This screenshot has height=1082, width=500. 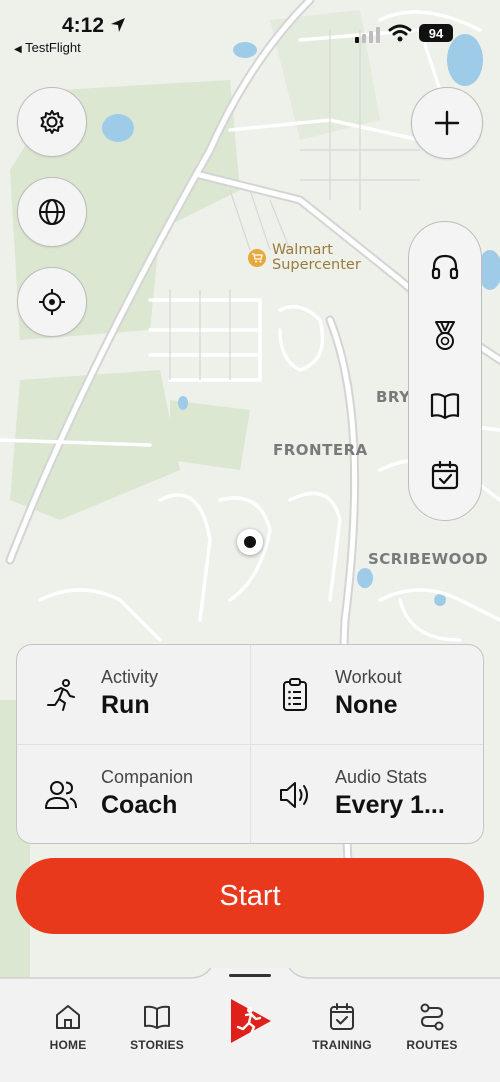 I want to click on globe-icon, so click(x=52, y=212).